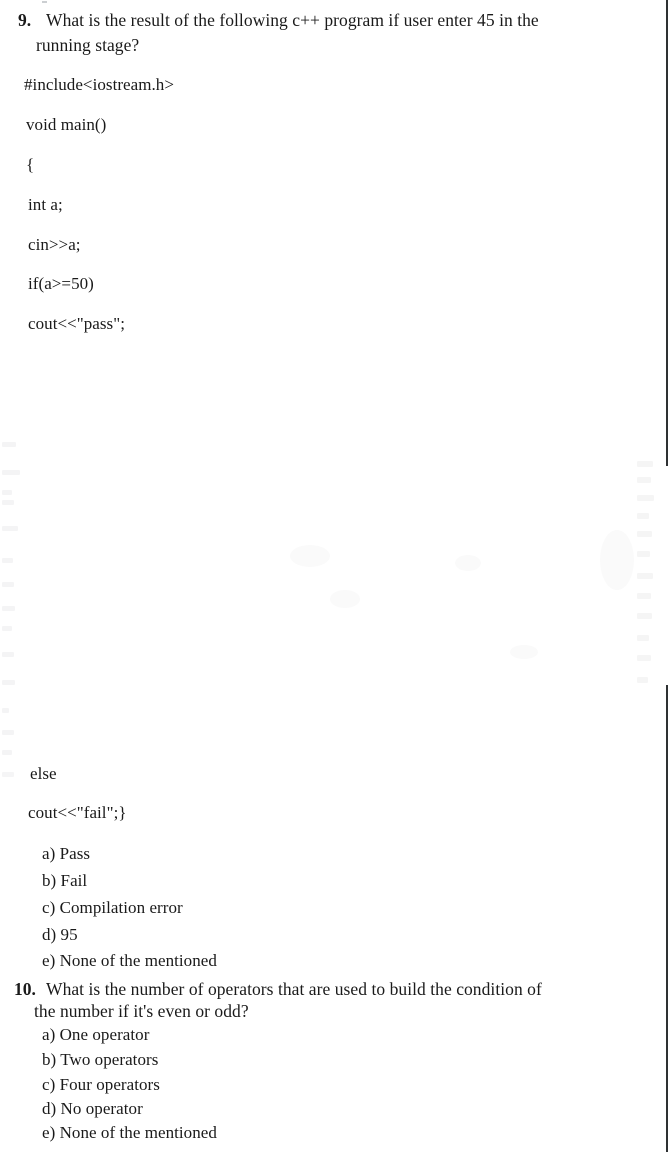  I want to click on code-line-int-a: int a;, so click(45, 204).